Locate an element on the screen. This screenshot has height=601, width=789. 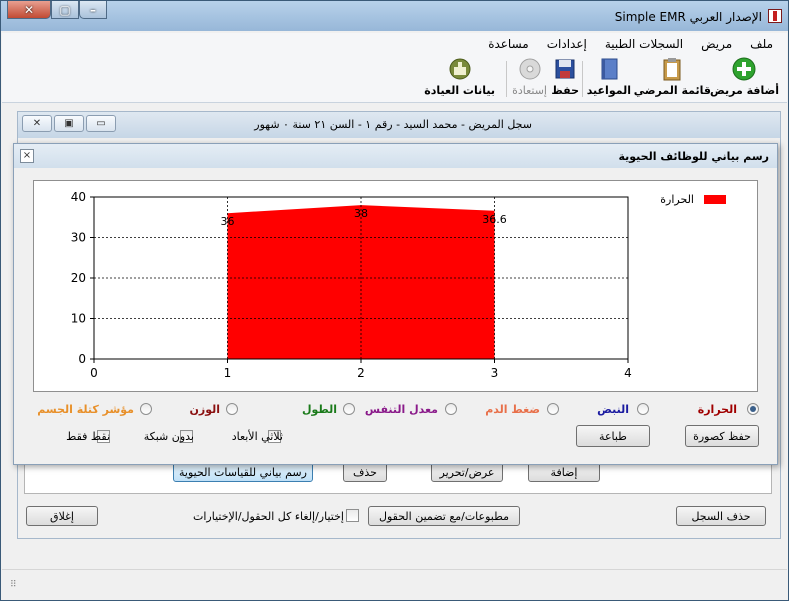
radio-blood-pressure-label: ضغط الدم is located at coordinates (512, 409).